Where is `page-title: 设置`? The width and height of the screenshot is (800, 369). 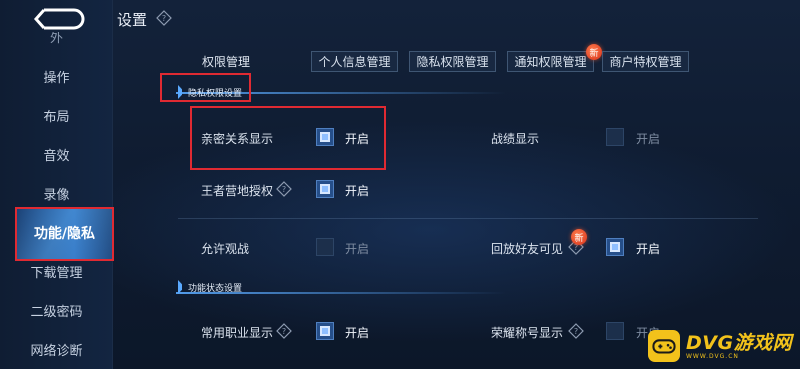
page-title: 设置 is located at coordinates (132, 20).